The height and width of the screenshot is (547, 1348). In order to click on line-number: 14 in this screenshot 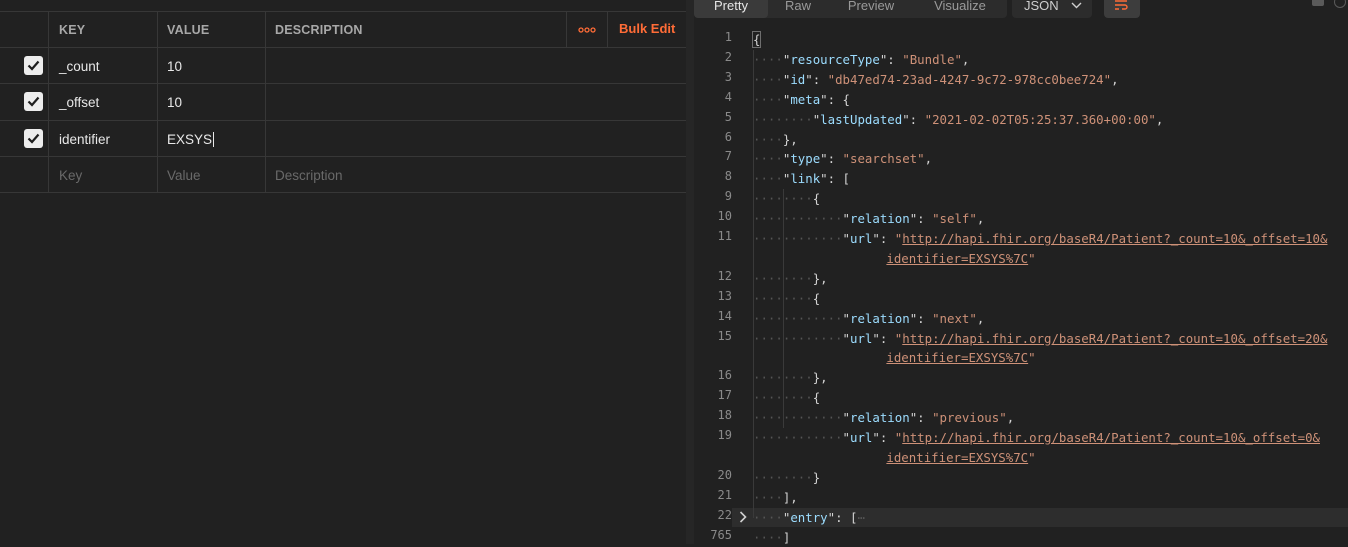, I will do `click(724, 315)`.